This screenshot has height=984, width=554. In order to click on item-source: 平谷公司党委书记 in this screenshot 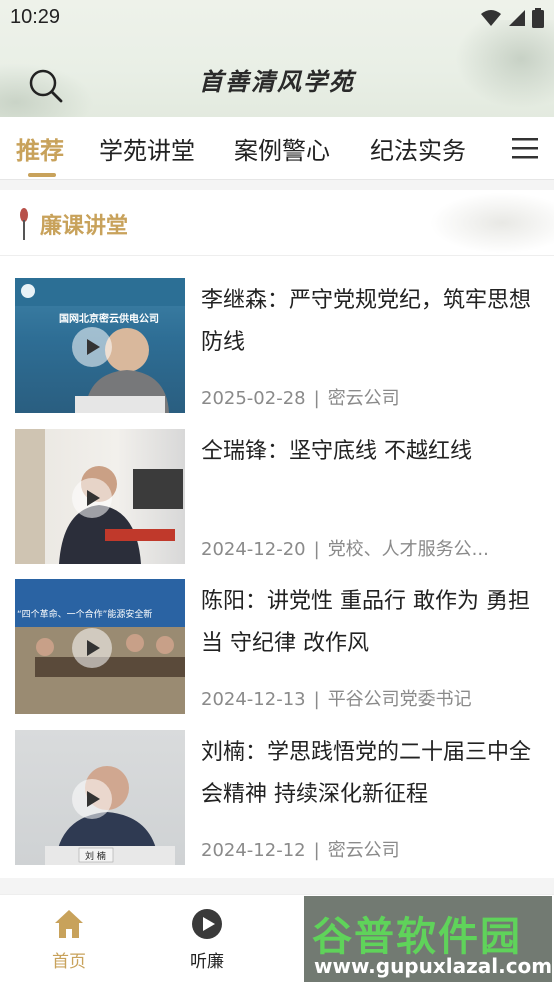, I will do `click(399, 699)`.